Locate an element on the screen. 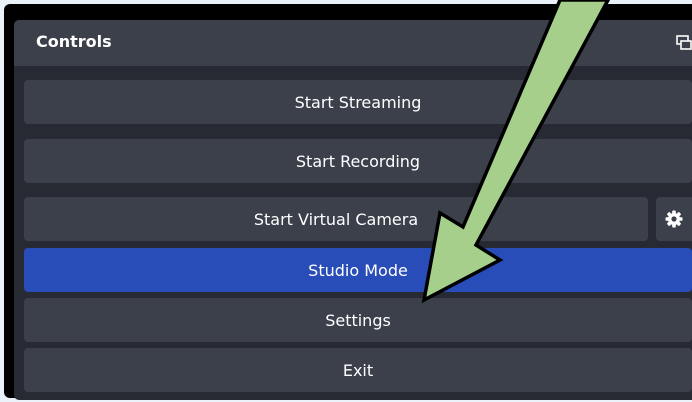 Image resolution: width=692 pixels, height=402 pixels. virtual-camera-settings-button is located at coordinates (674, 219).